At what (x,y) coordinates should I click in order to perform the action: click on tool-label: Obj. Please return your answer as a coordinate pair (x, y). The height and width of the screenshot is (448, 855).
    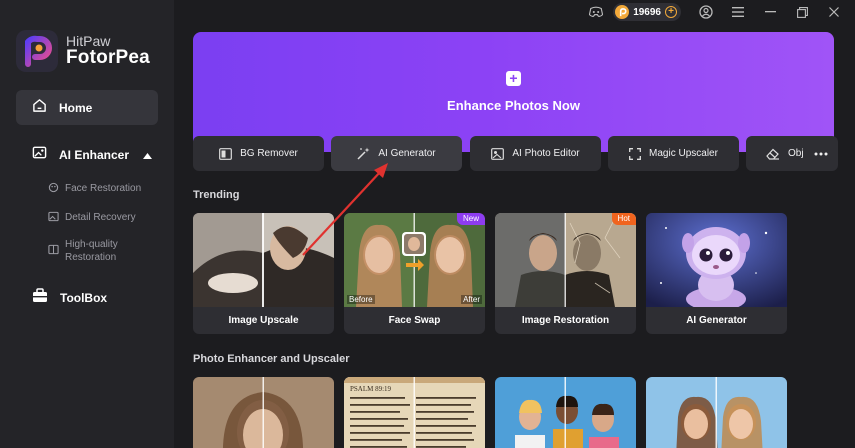
    Looking at the image, I should click on (796, 153).